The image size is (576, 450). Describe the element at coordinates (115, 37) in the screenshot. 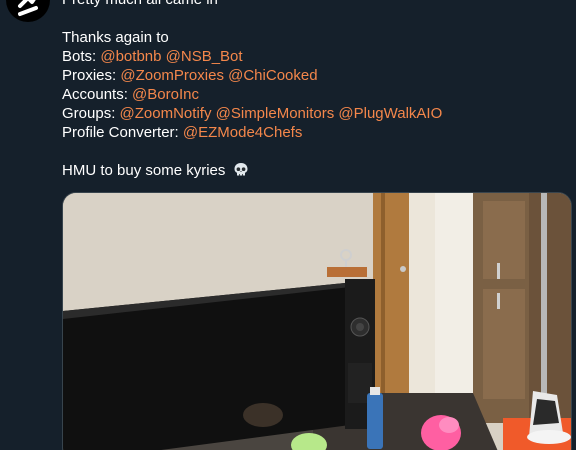

I see `tweet-thanks: Thanks again to` at that location.